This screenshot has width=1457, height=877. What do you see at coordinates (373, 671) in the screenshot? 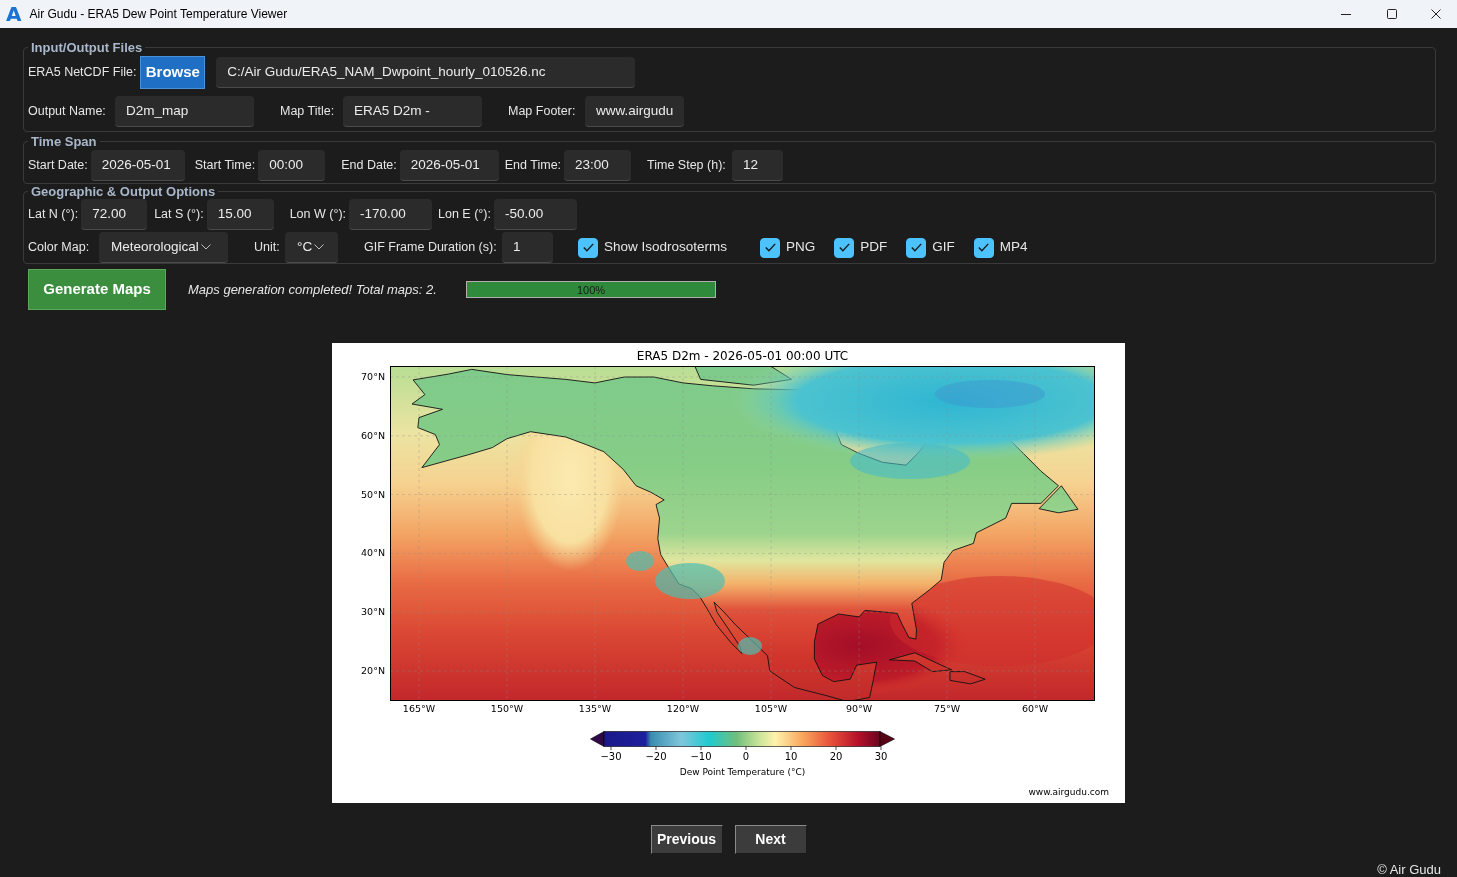
I see `latitude-tick-label: 20°N` at bounding box center [373, 671].